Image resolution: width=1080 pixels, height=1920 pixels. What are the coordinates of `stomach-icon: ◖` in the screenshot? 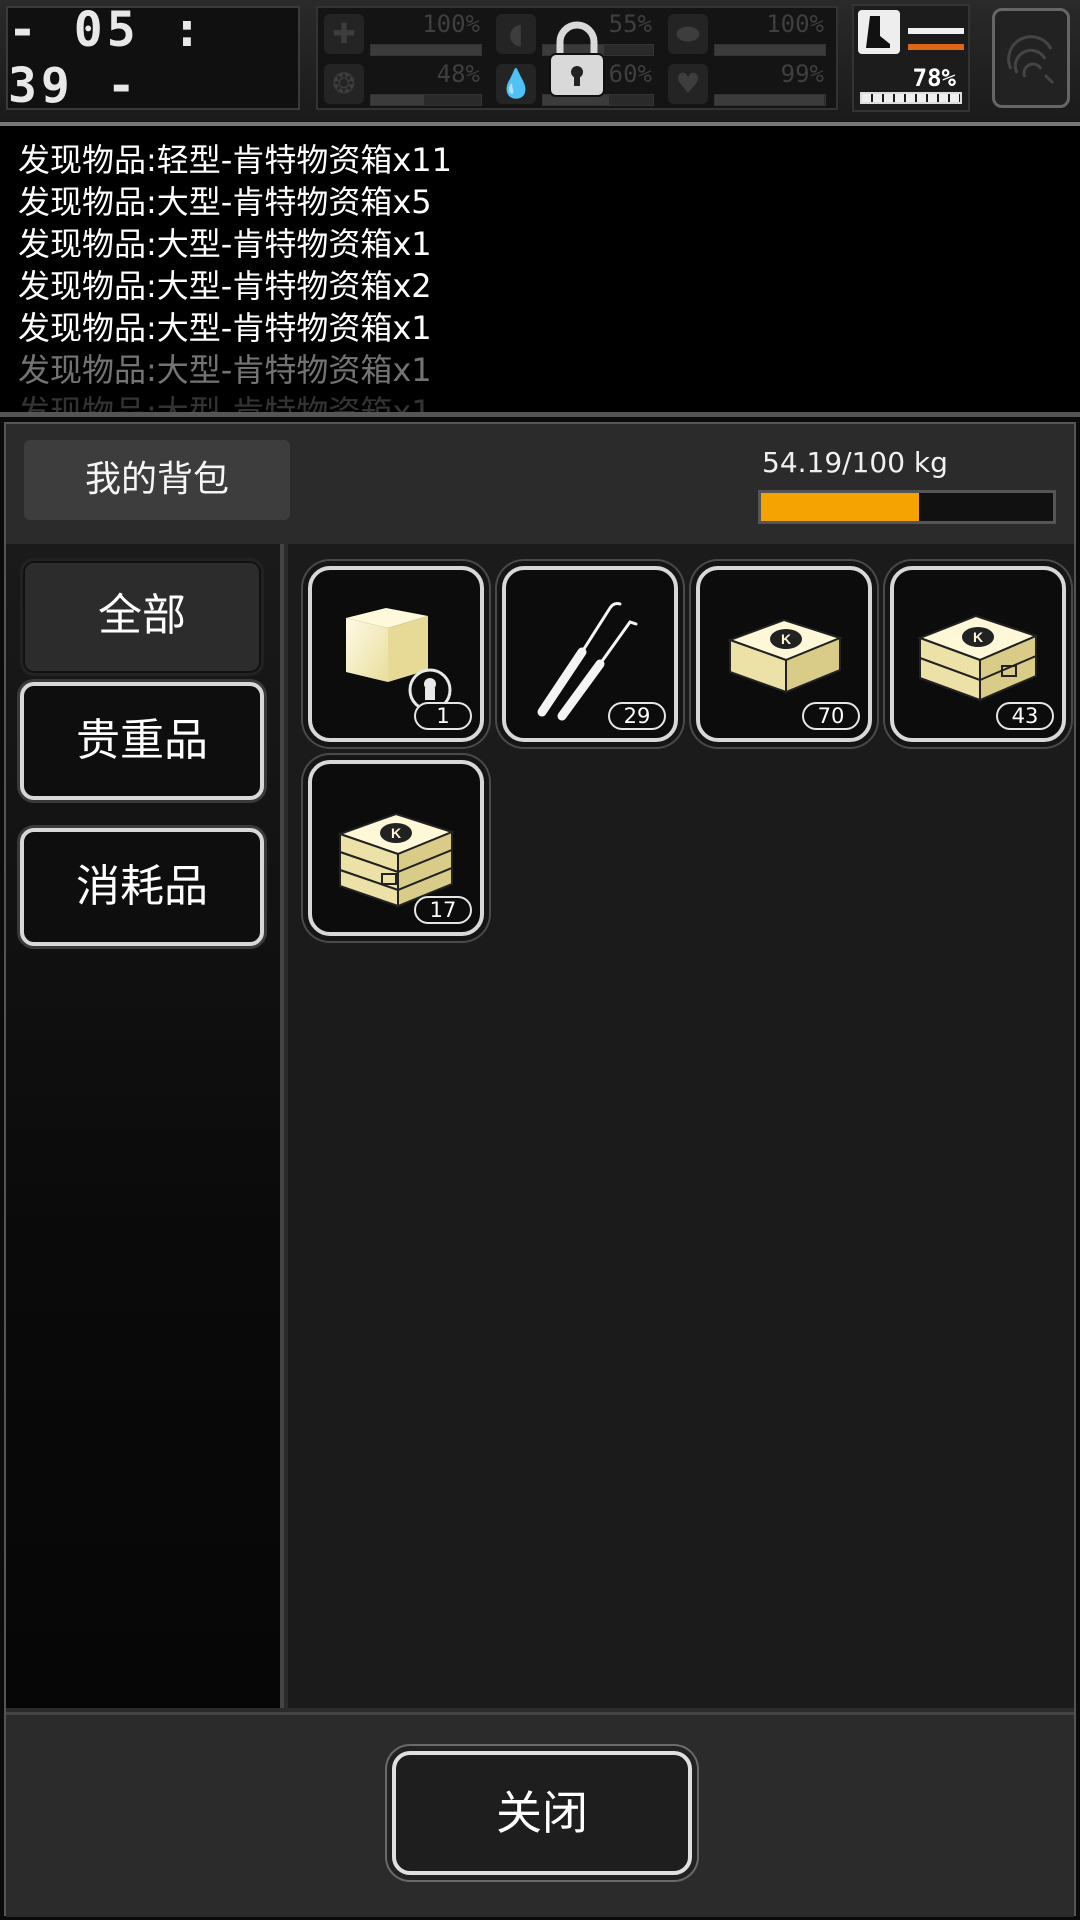 It's located at (516, 34).